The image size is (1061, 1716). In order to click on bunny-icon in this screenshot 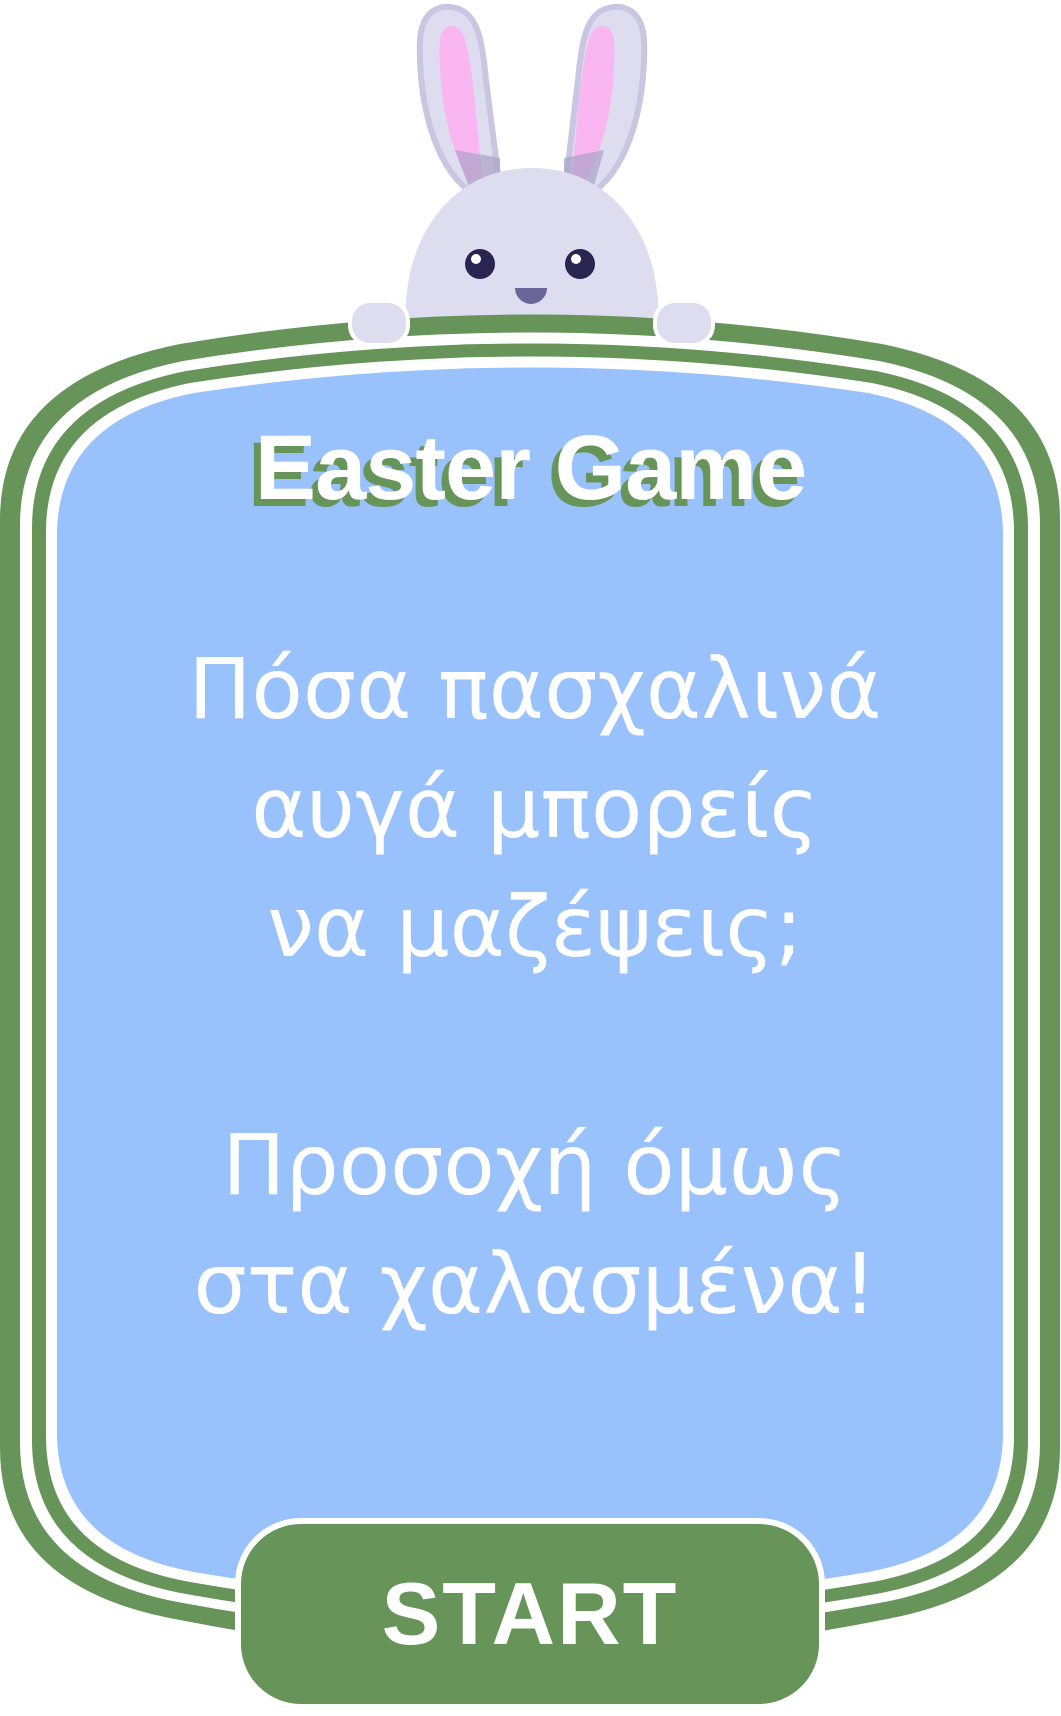, I will do `click(532, 166)`.